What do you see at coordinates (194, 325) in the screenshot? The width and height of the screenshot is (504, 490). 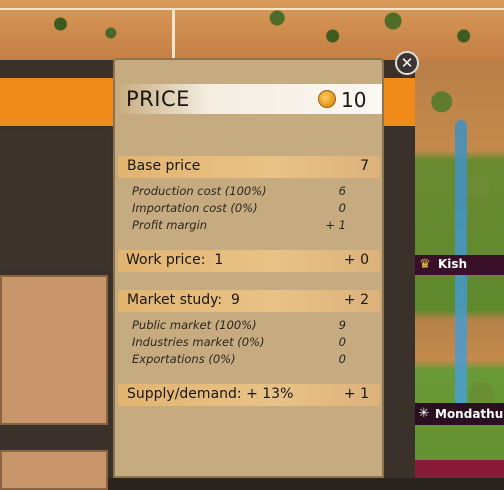 I see `public-market-label: Public market (100%)` at bounding box center [194, 325].